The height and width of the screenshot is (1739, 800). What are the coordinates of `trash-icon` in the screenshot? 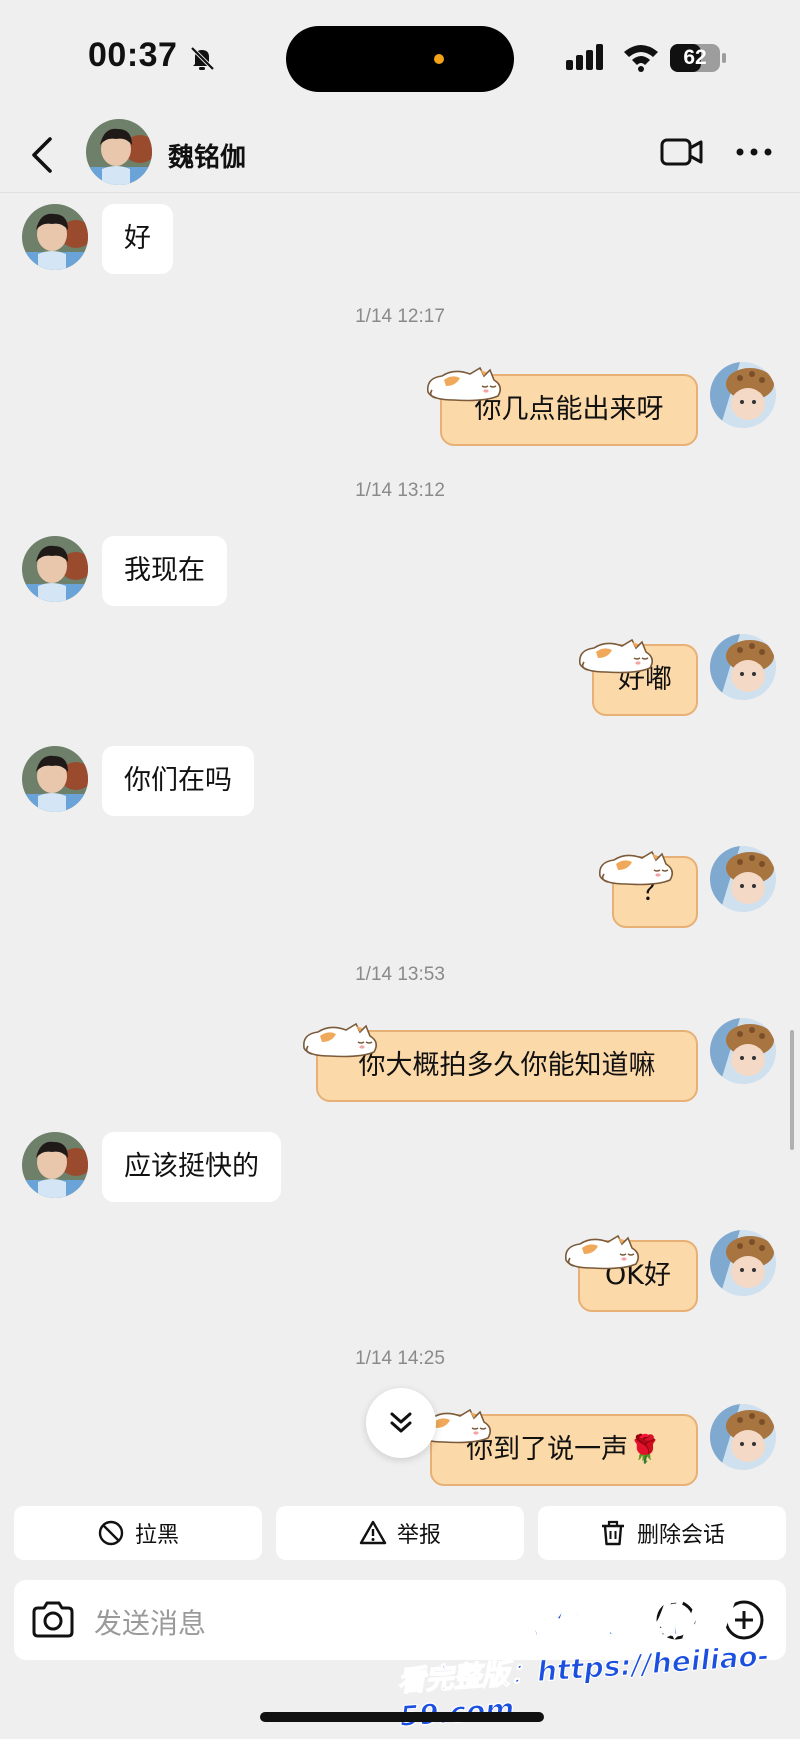 It's located at (612, 1533).